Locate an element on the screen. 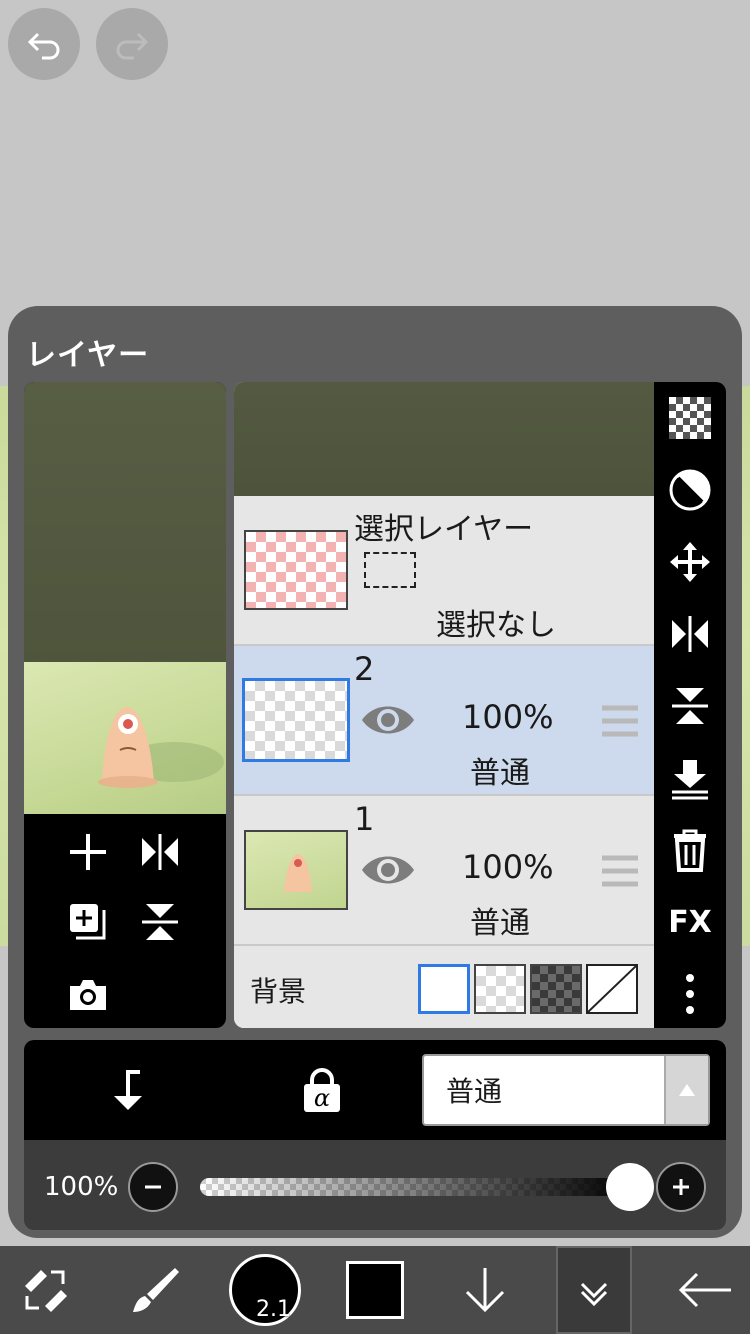 The width and height of the screenshot is (750, 1334). brush-size-value: 2.1 is located at coordinates (273, 1309).